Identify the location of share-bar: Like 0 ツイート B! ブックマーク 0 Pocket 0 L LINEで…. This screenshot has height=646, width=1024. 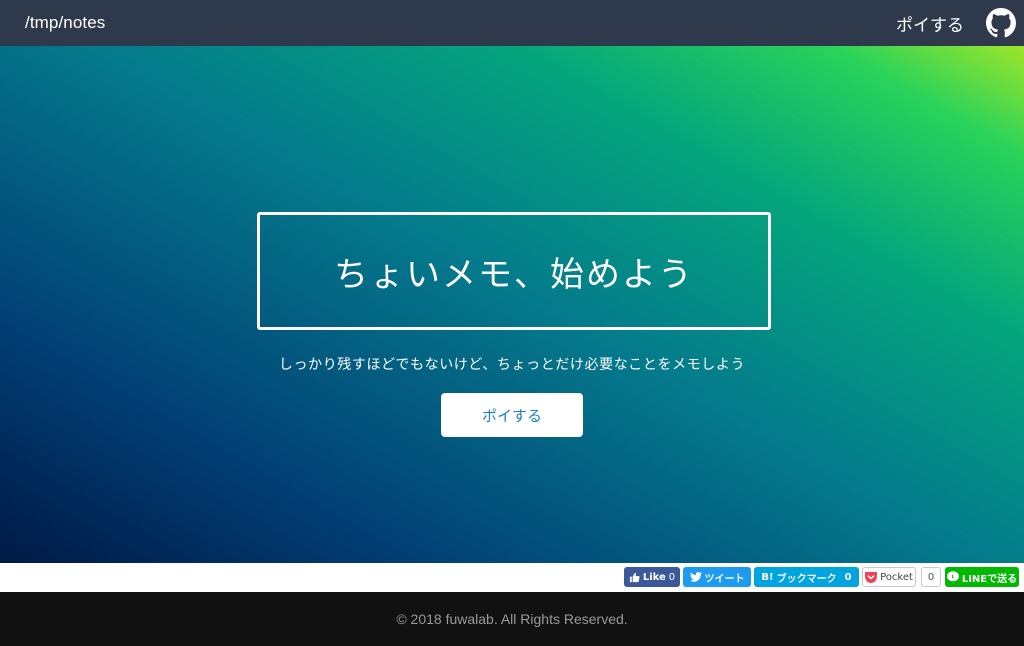
(512, 577).